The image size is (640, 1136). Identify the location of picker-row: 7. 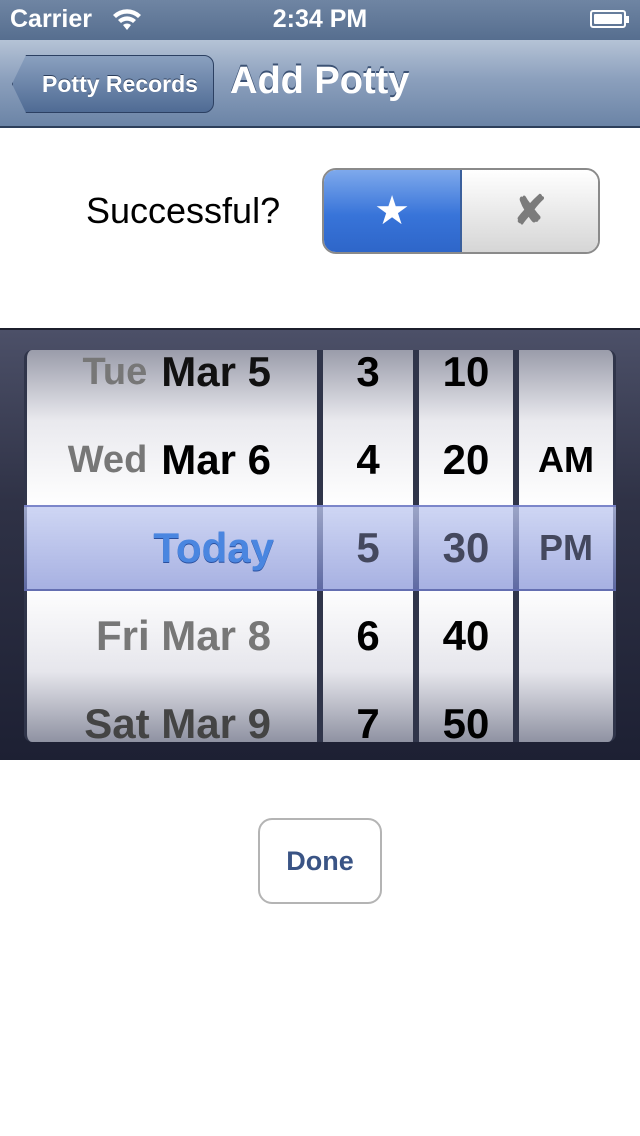
(368, 721).